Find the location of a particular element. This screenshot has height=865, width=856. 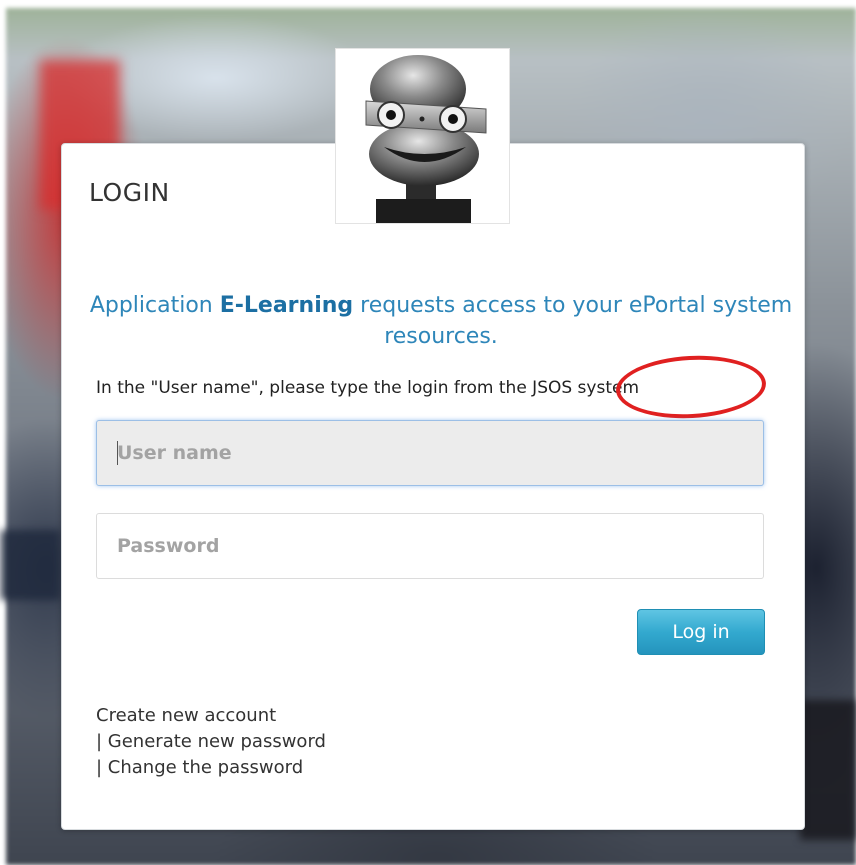

text-cursor is located at coordinates (117, 453).